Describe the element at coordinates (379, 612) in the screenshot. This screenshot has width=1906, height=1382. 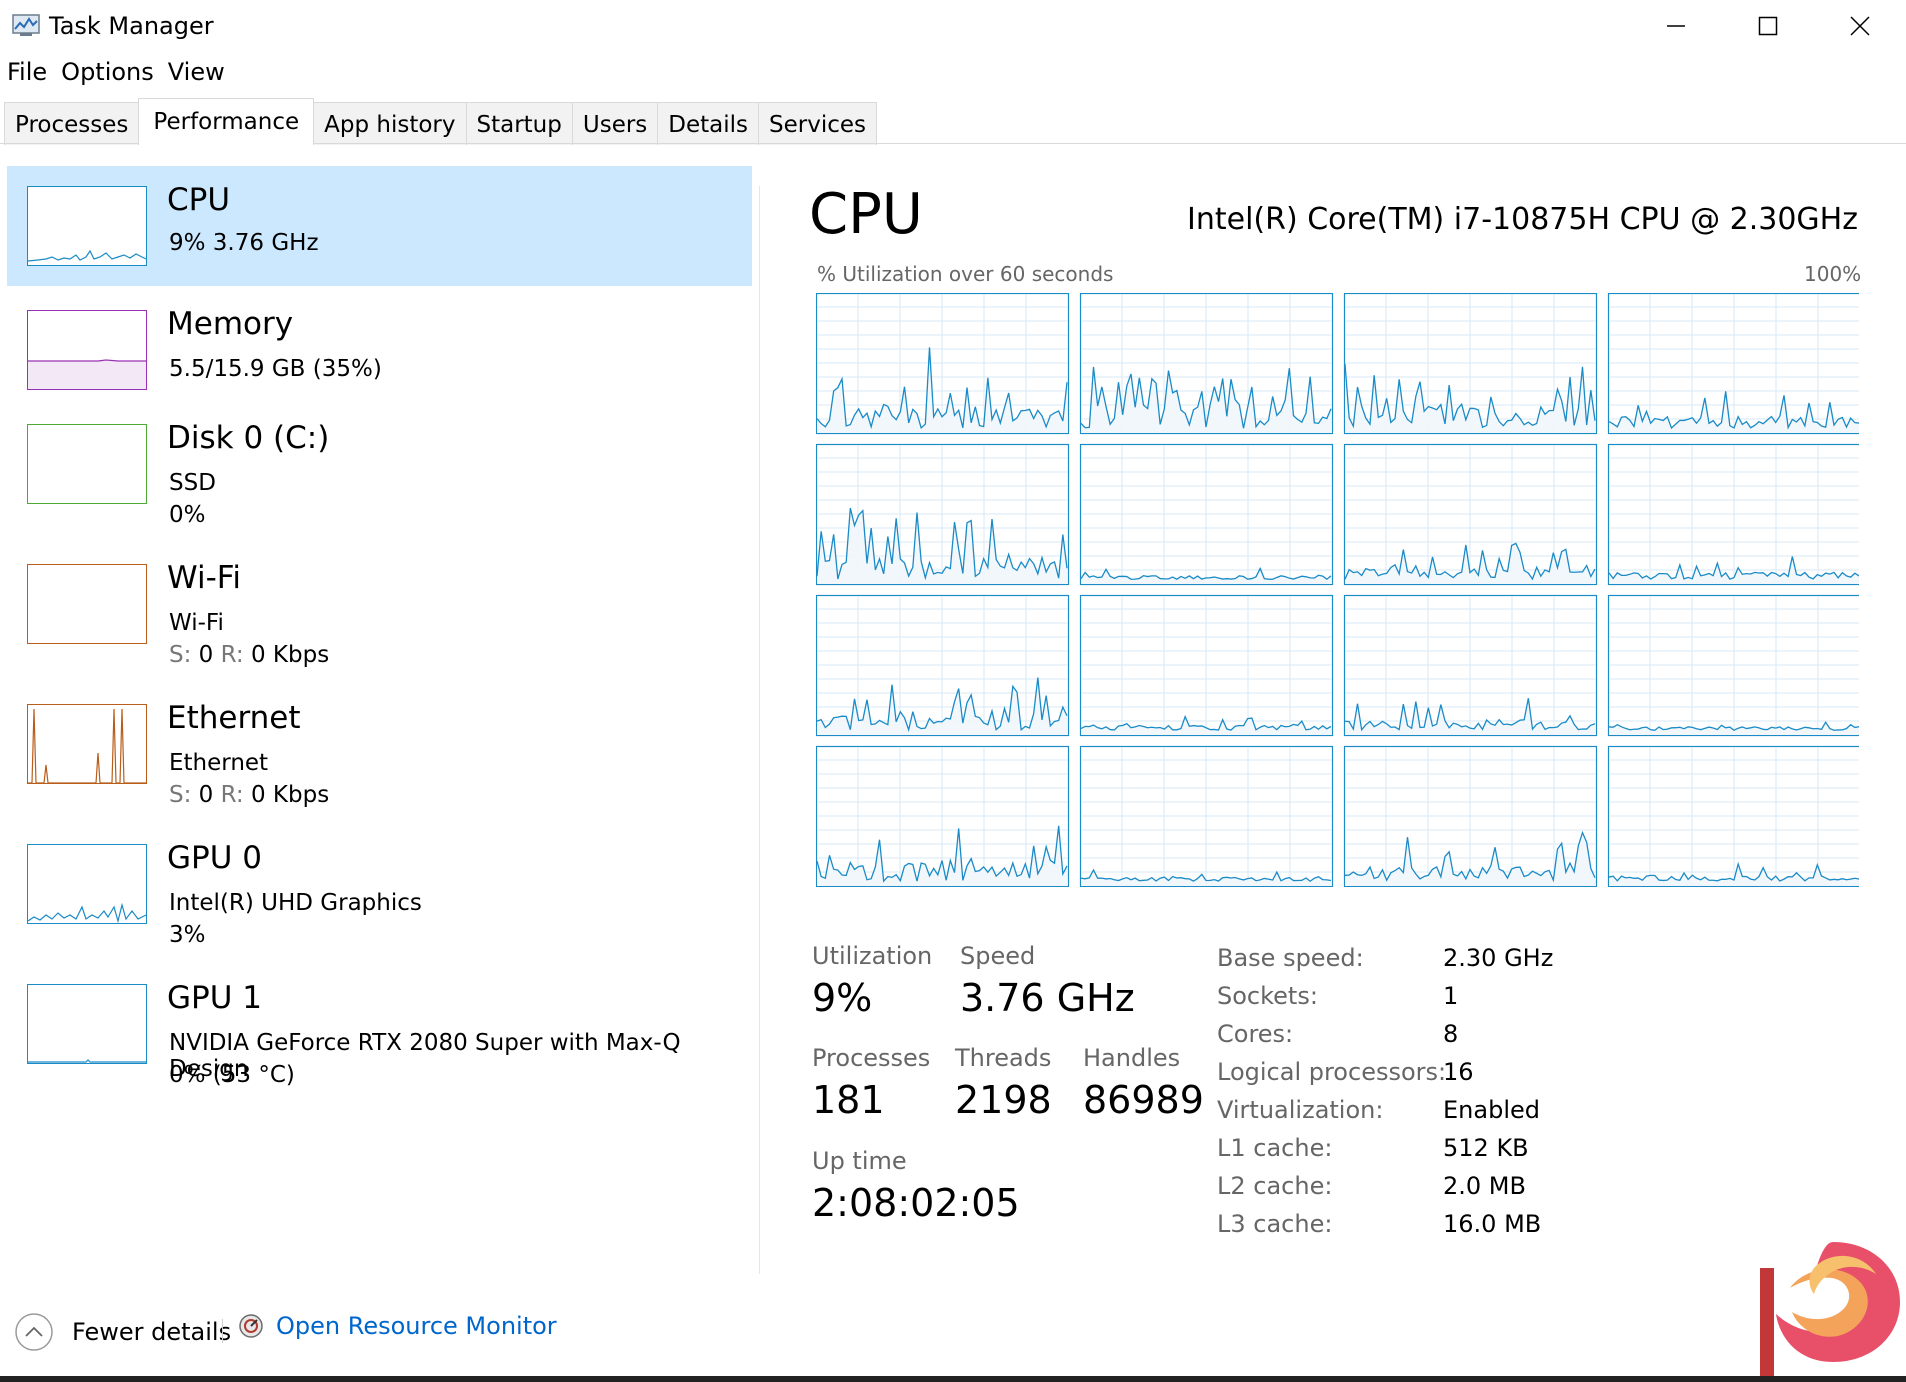
I see `sidebar-item-wifi: Wi-Fi Wi-Fi S: 0 R: 0 Kbps` at that location.